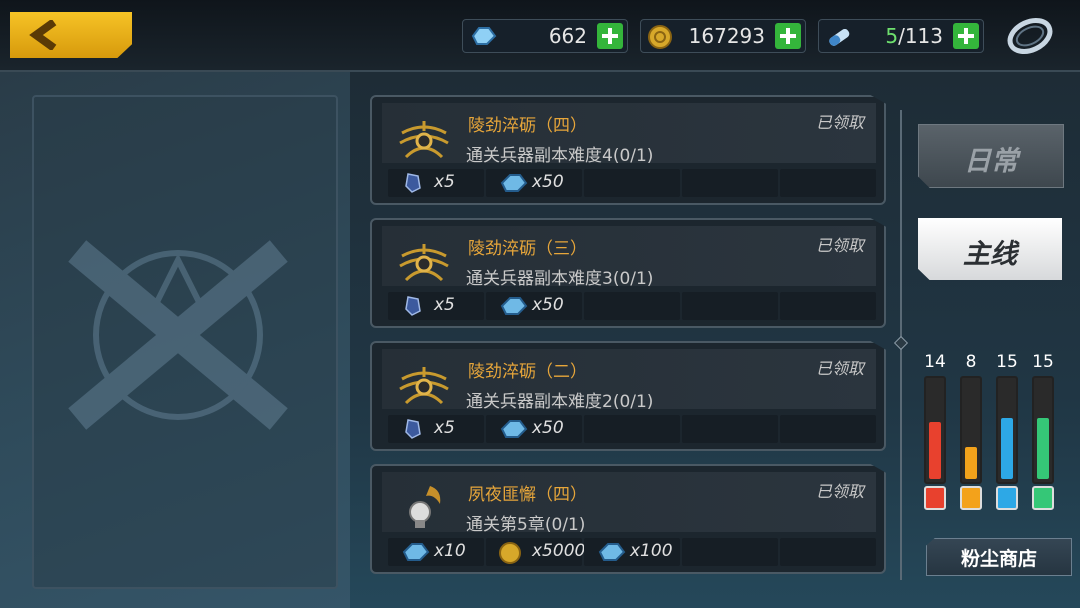  I want to click on dust-shop-button: 粉尘商店, so click(999, 557).